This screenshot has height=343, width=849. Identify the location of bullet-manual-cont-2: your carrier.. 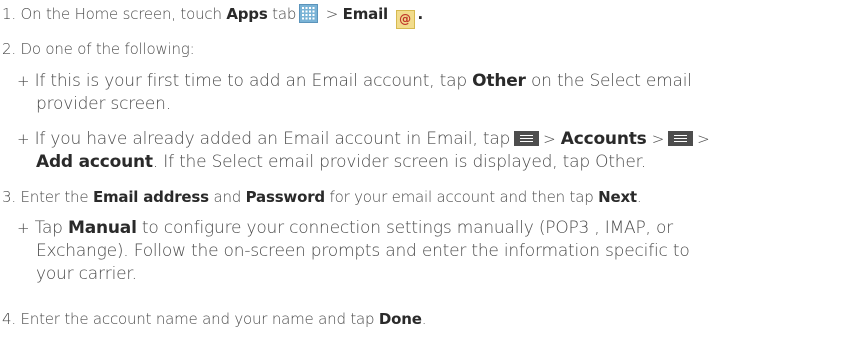
(86, 274).